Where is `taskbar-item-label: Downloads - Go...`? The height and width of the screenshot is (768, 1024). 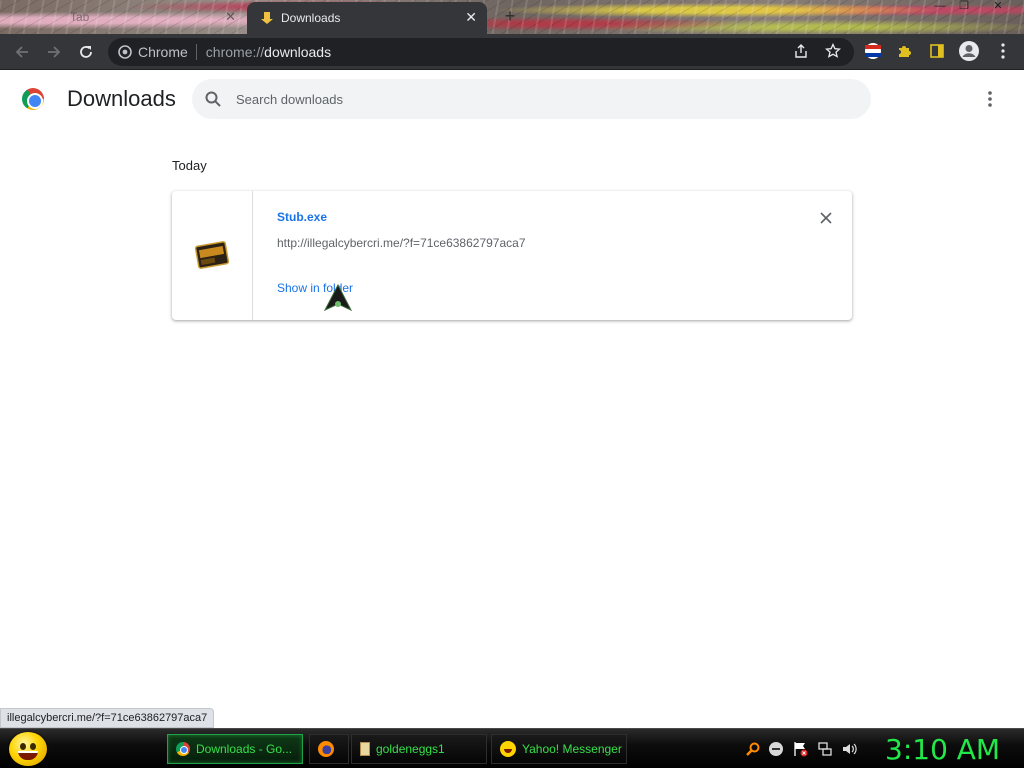
taskbar-item-label: Downloads - Go... is located at coordinates (244, 749).